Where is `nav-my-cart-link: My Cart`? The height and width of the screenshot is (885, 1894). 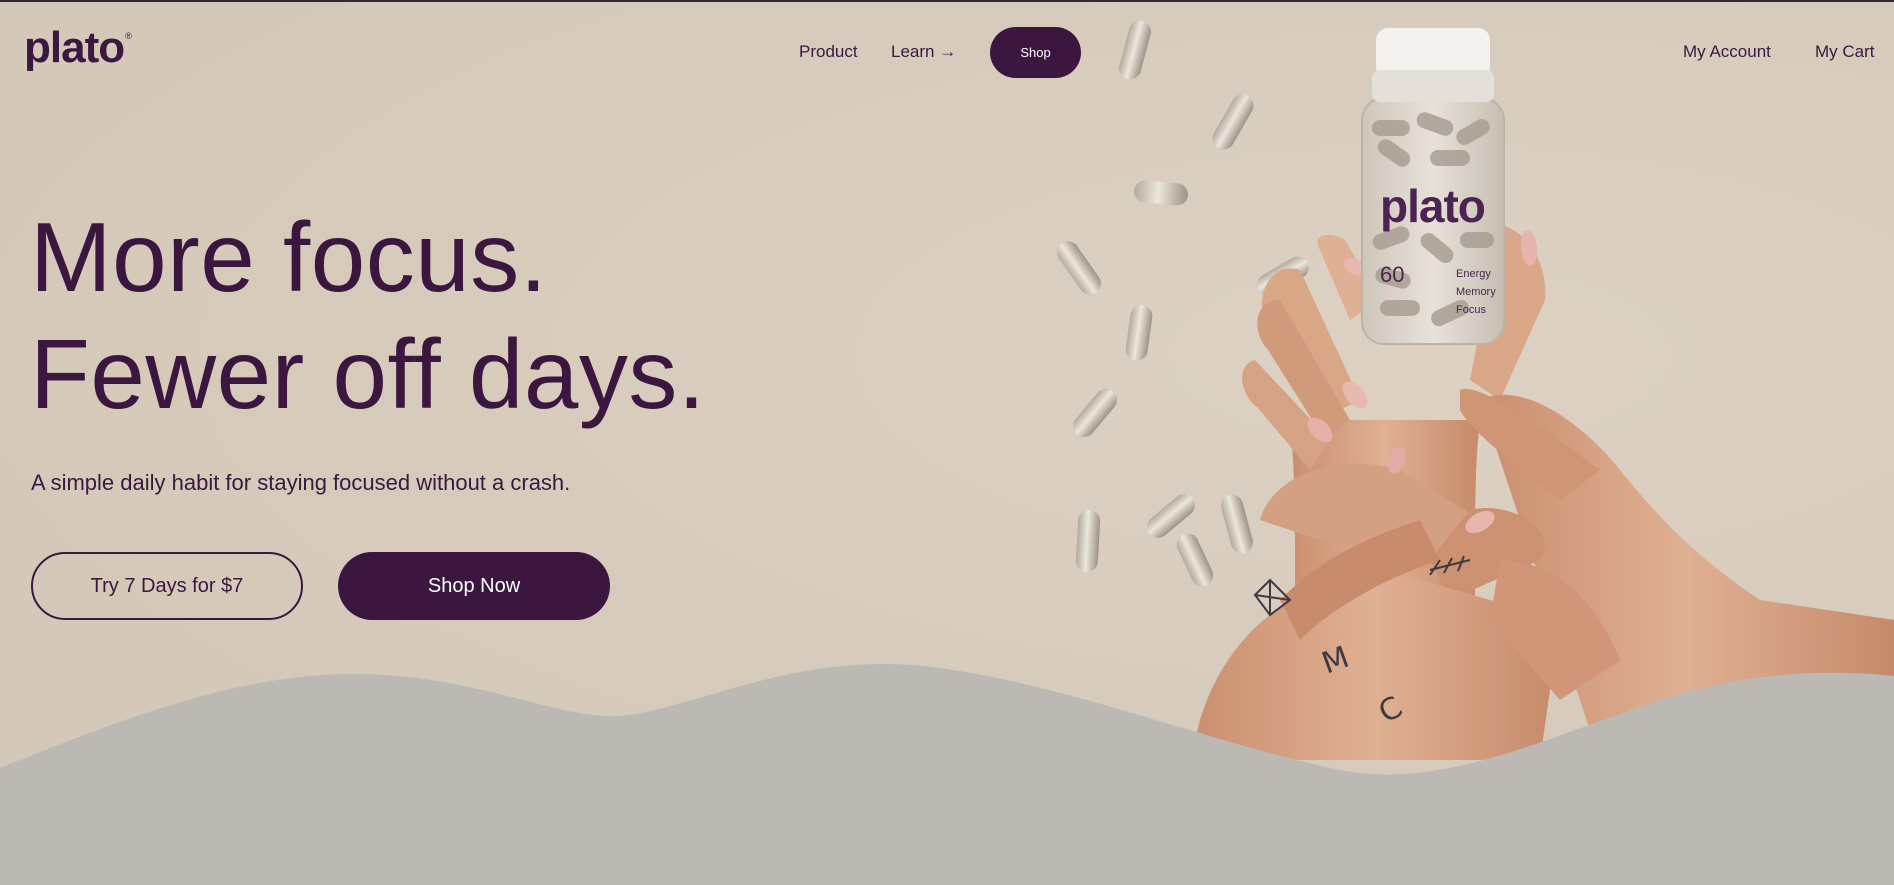 nav-my-cart-link: My Cart is located at coordinates (1845, 52).